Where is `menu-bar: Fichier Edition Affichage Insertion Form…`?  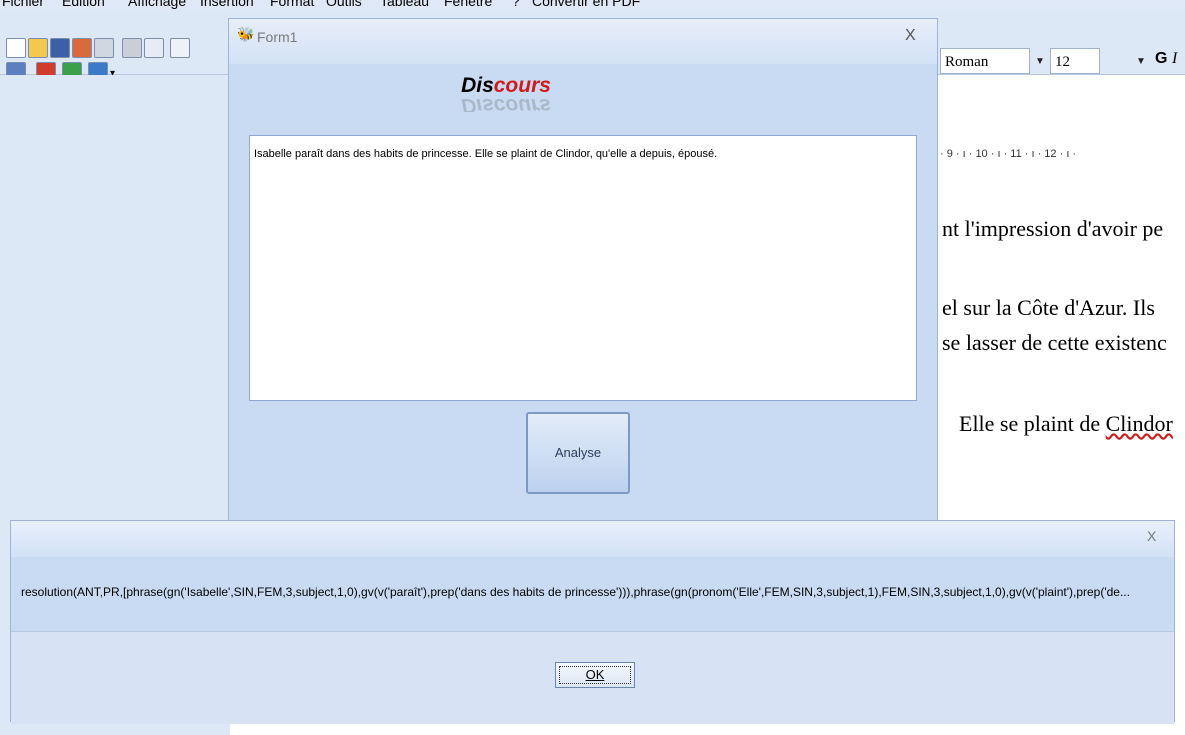
menu-bar: Fichier Edition Affichage Insertion Form… is located at coordinates (592, 5).